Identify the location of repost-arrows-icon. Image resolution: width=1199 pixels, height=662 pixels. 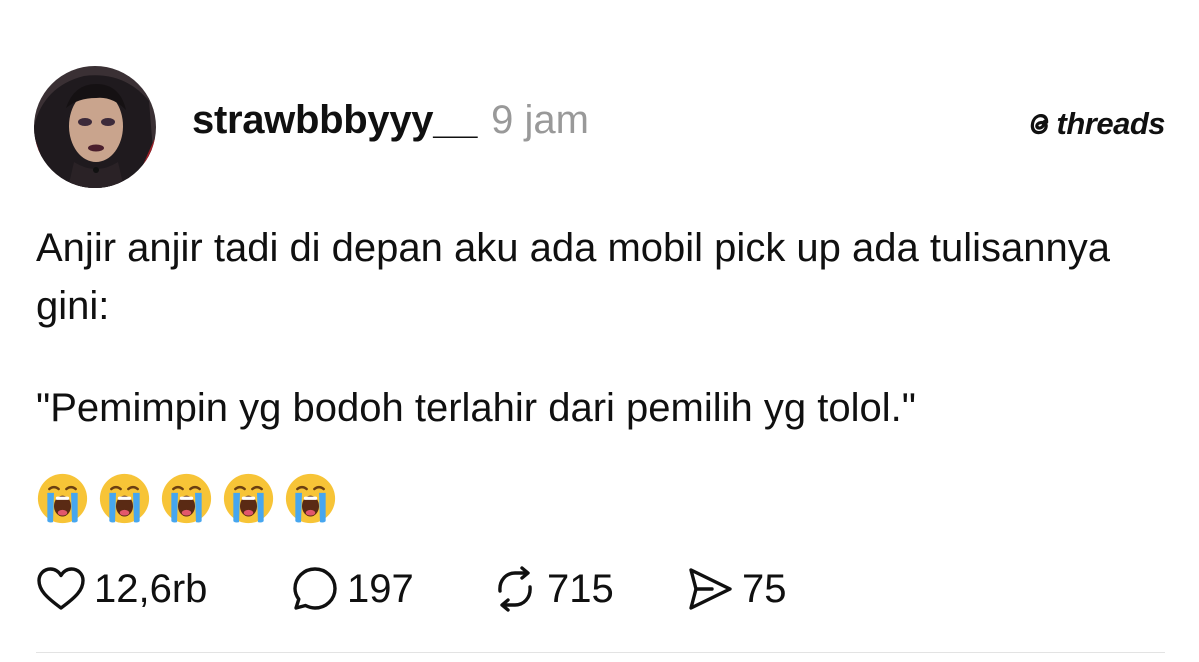
(515, 589).